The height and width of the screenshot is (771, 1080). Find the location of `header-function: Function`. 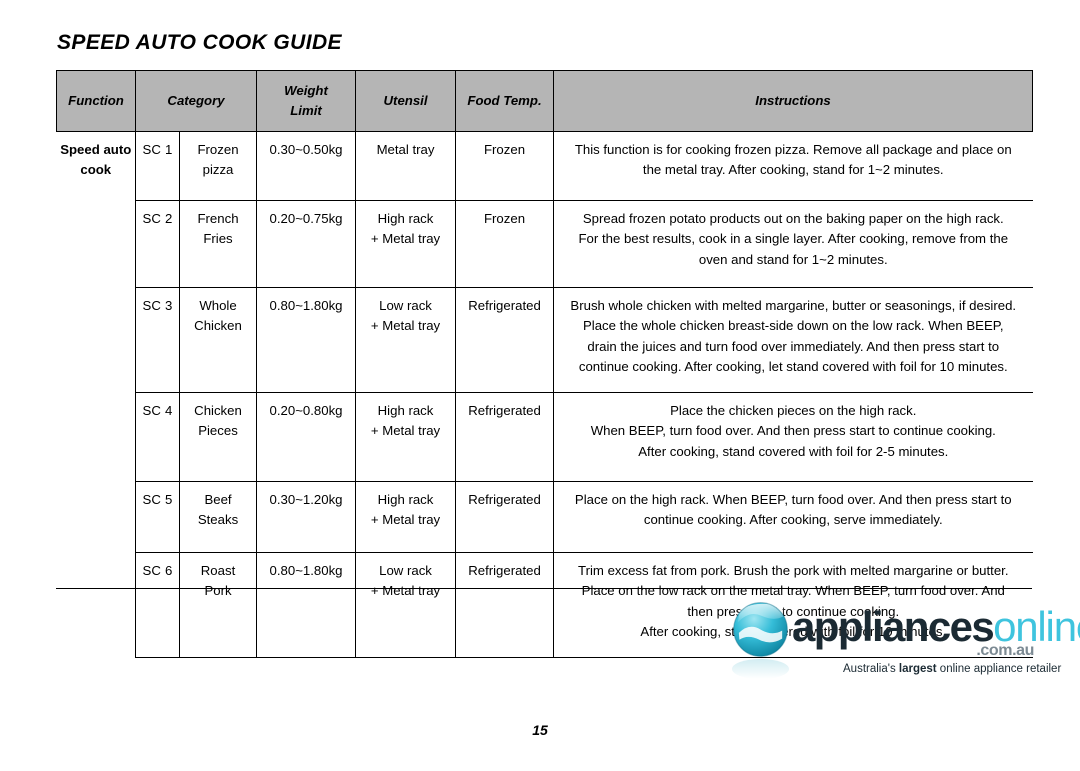

header-function: Function is located at coordinates (96, 101).